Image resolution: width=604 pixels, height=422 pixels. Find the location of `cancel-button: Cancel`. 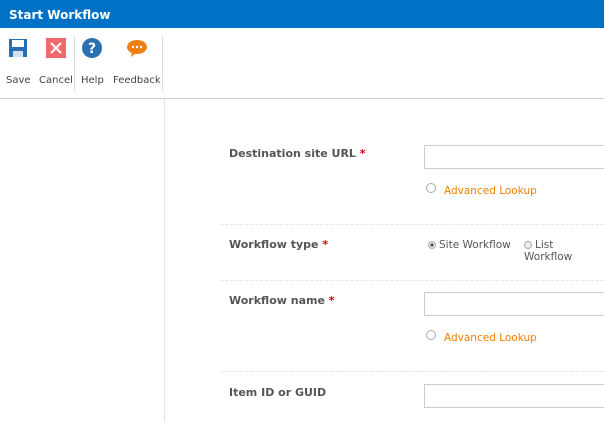

cancel-button: Cancel is located at coordinates (56, 62).